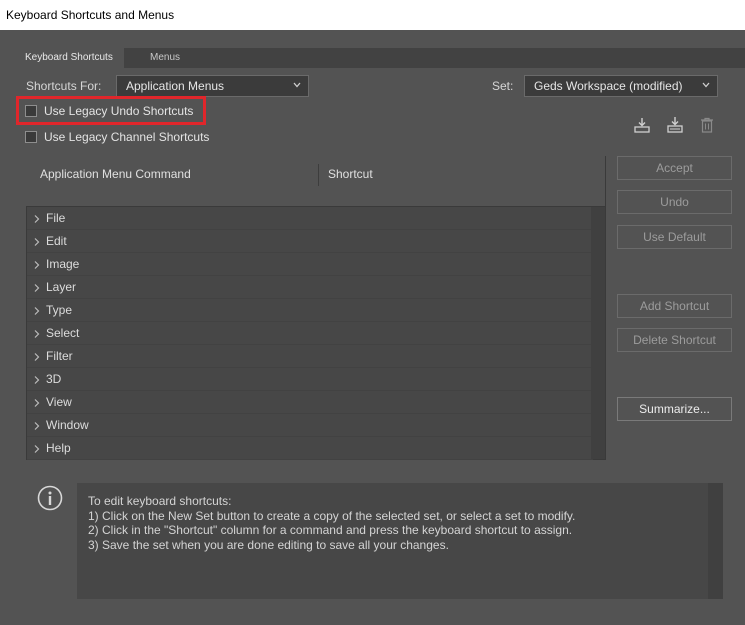 Image resolution: width=745 pixels, height=625 pixels. Describe the element at coordinates (54, 379) in the screenshot. I see `list-item-label: 3D` at that location.